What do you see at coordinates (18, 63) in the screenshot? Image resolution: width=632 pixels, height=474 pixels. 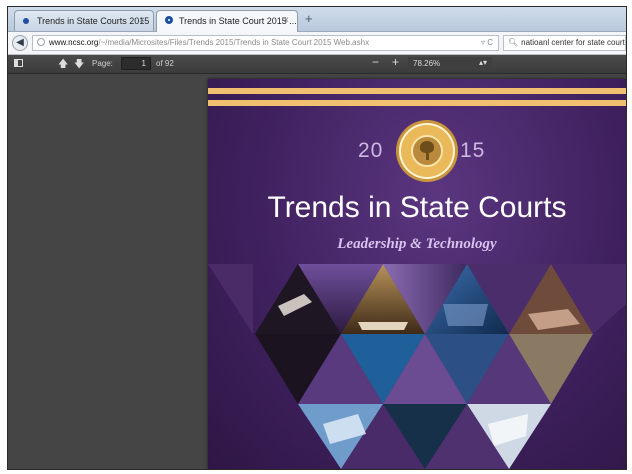 I see `sidebar-toggle-icon` at bounding box center [18, 63].